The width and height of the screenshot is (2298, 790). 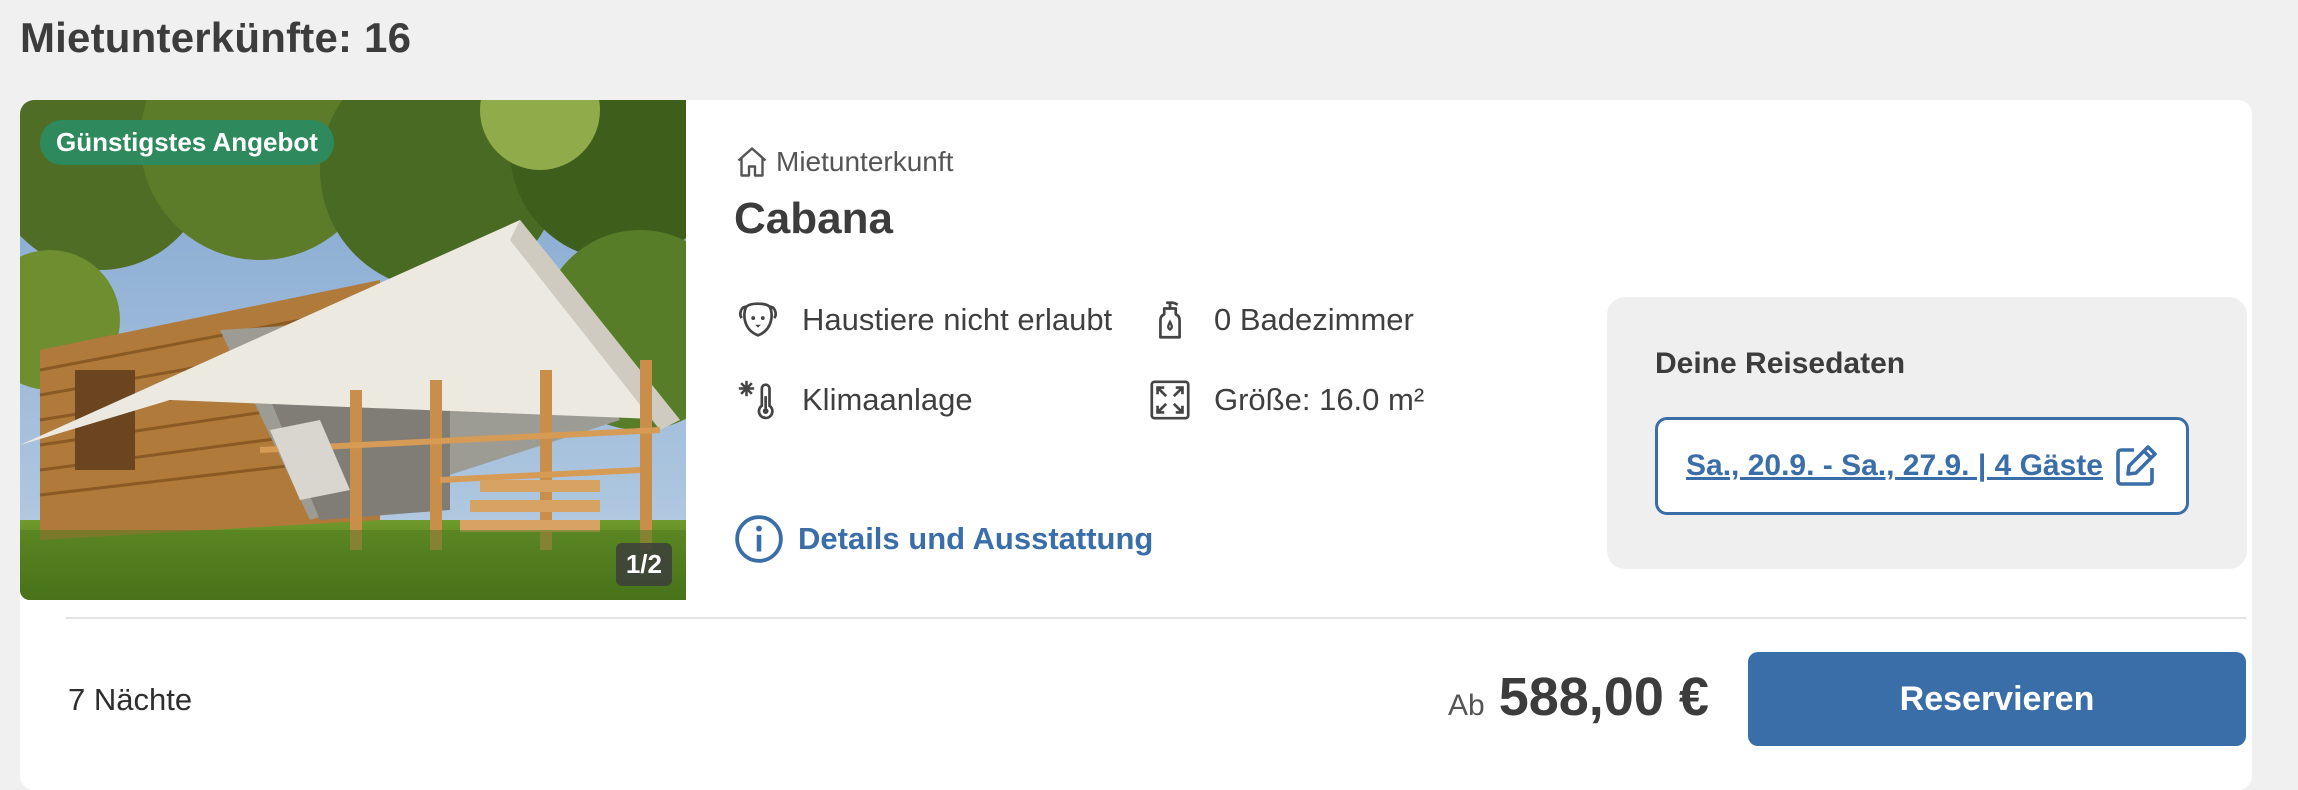 I want to click on info-icon, so click(x=759, y=539).